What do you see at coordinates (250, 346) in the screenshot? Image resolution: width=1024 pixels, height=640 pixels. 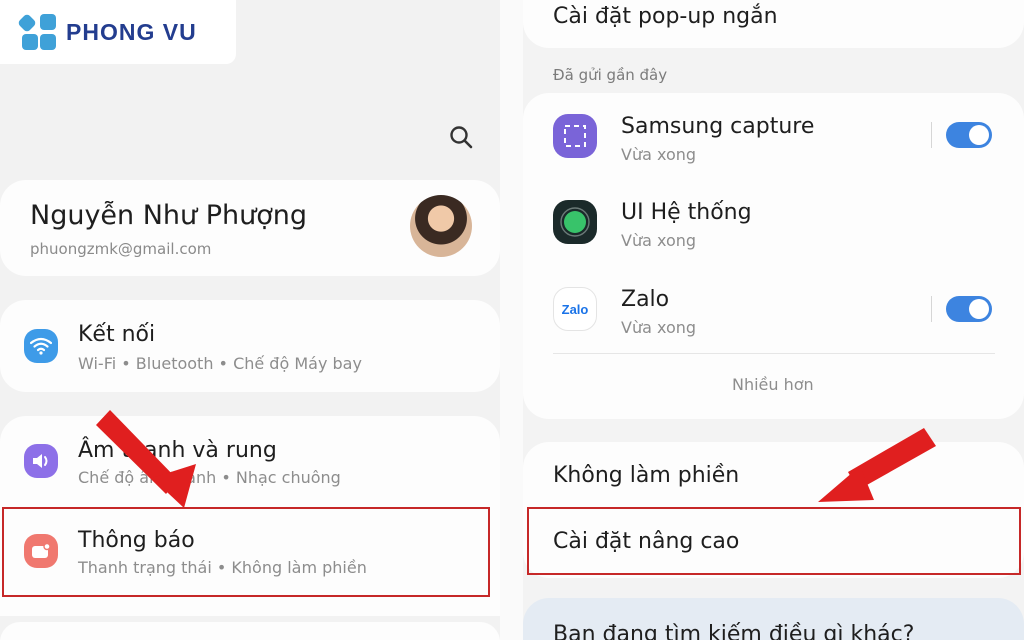 I see `settings-item-connections` at bounding box center [250, 346].